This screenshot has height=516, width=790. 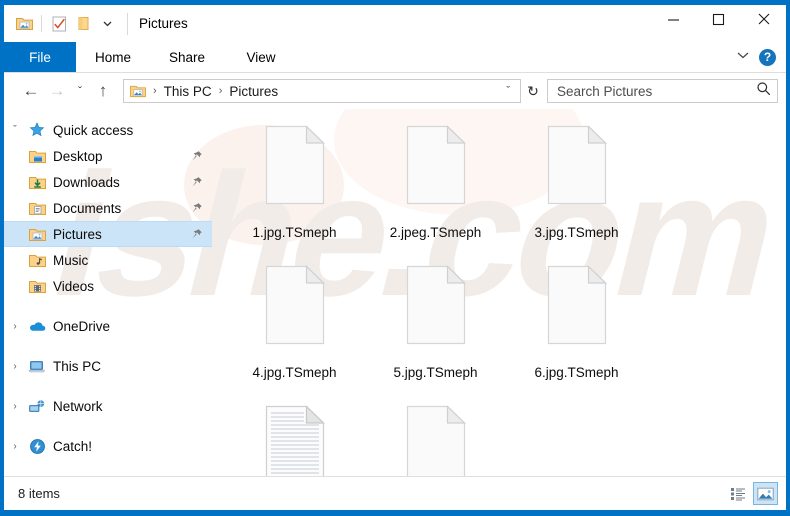 I want to click on sidebar-item-videos: Videos, so click(x=108, y=286).